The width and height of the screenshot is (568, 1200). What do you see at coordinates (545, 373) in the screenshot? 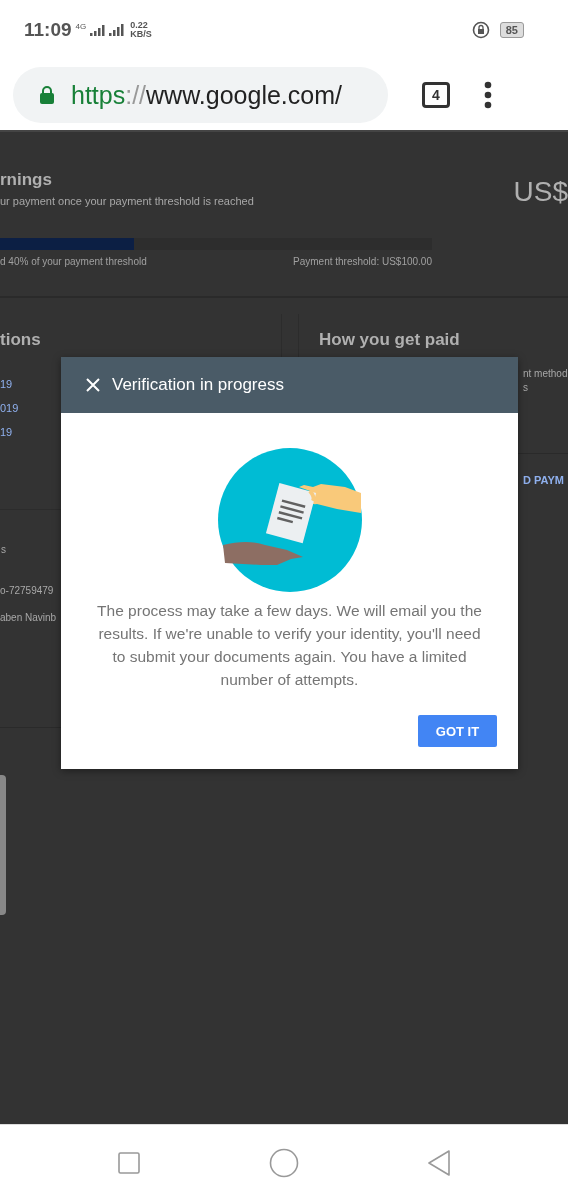
I see `payment-text: nt method` at bounding box center [545, 373].